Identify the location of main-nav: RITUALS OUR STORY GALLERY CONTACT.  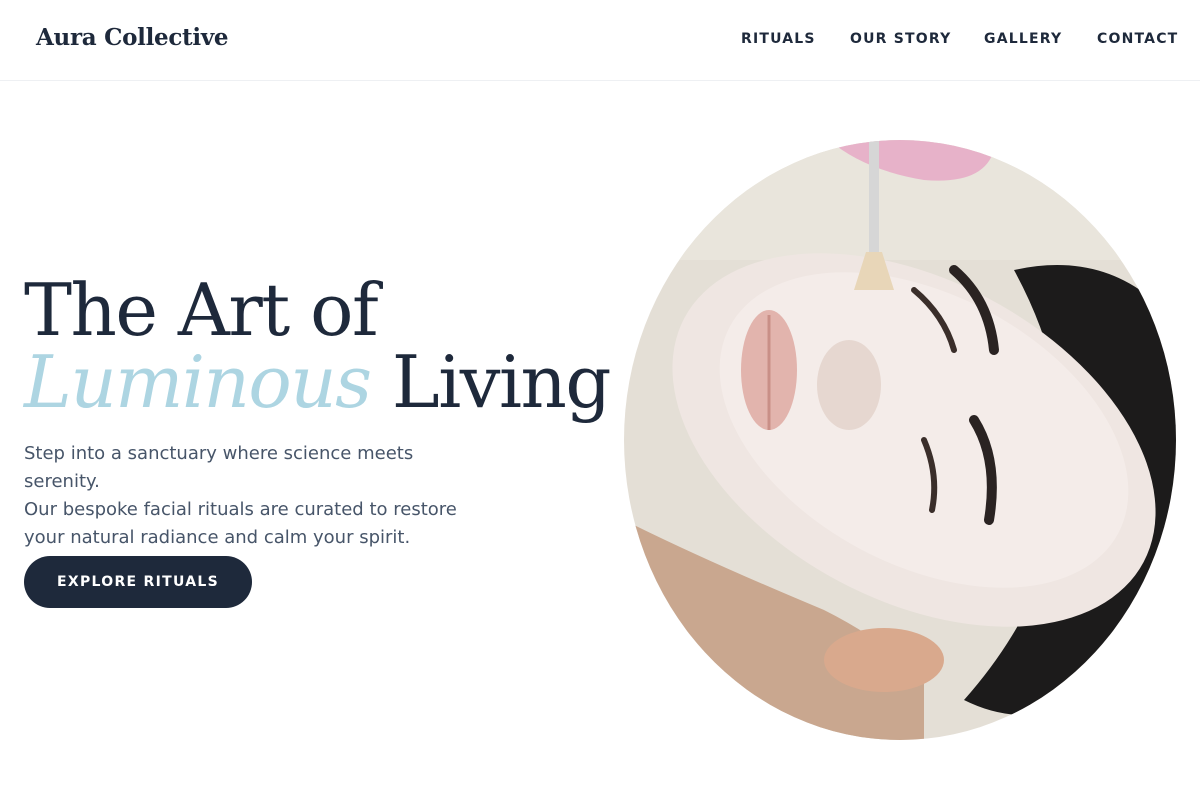
(600, 41).